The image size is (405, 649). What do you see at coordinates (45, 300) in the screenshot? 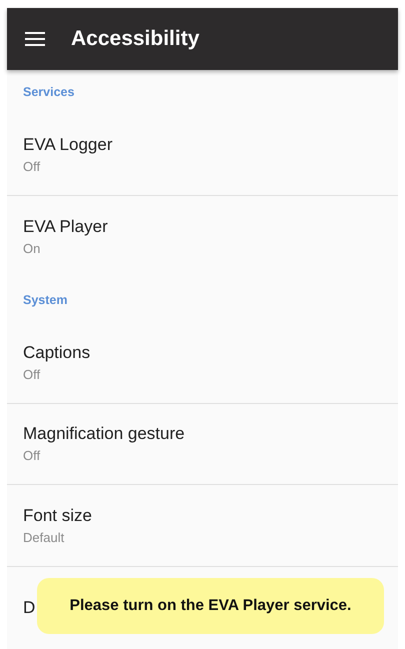
I see `section-header: System` at bounding box center [45, 300].